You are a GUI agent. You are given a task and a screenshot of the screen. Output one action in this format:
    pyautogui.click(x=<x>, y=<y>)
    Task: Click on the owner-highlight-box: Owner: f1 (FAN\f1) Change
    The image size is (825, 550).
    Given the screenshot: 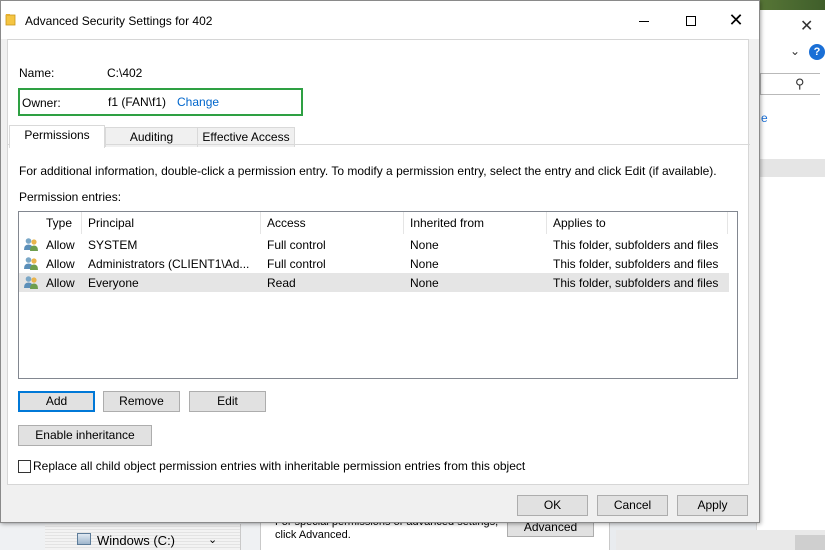 What is the action you would take?
    pyautogui.click(x=160, y=102)
    